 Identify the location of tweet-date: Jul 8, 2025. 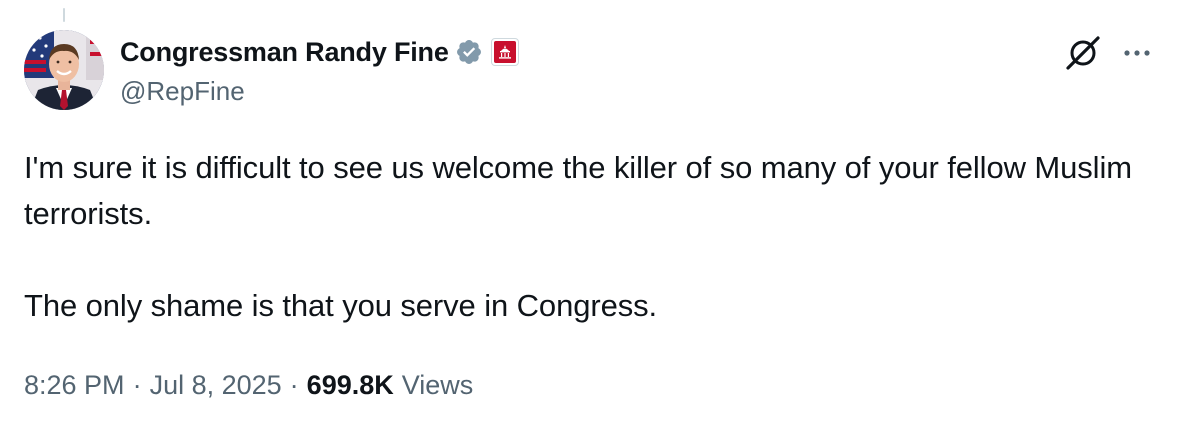
(216, 385).